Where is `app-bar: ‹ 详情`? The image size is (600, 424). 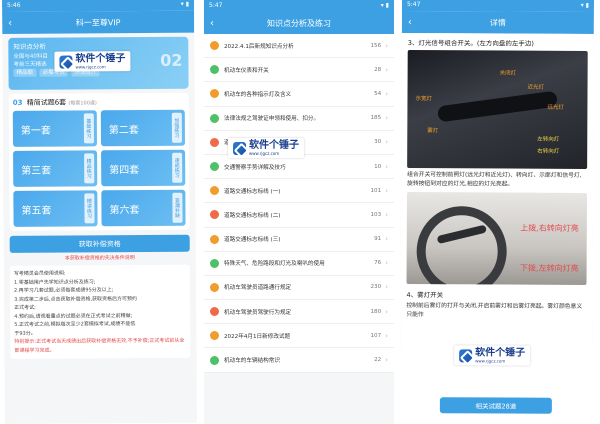
app-bar: ‹ 详情 is located at coordinates (497, 22).